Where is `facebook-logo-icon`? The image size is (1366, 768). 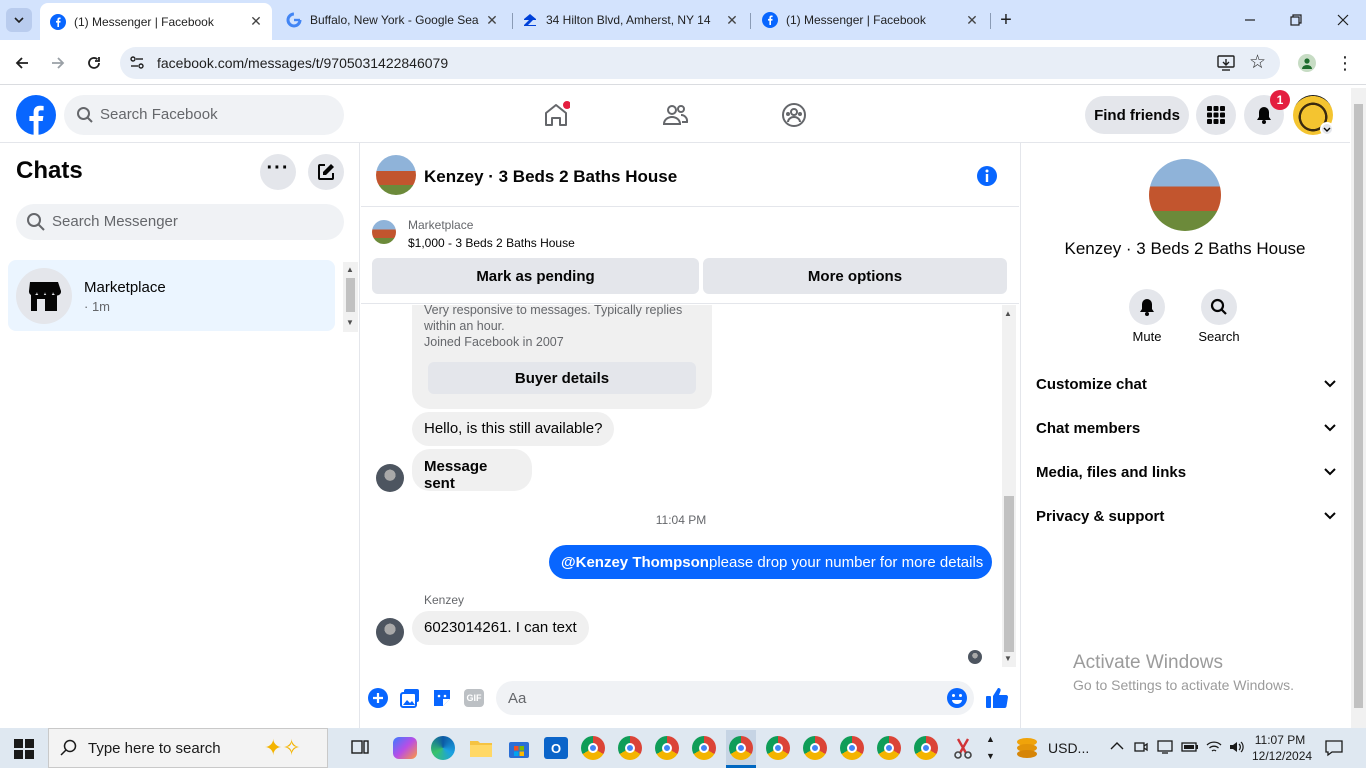 facebook-logo-icon is located at coordinates (36, 115).